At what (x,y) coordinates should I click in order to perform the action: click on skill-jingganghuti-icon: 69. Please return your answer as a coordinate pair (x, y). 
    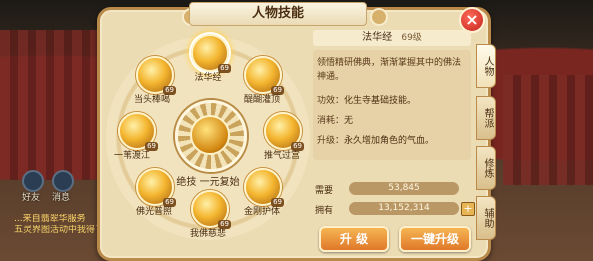
    Looking at the image, I should click on (264, 187).